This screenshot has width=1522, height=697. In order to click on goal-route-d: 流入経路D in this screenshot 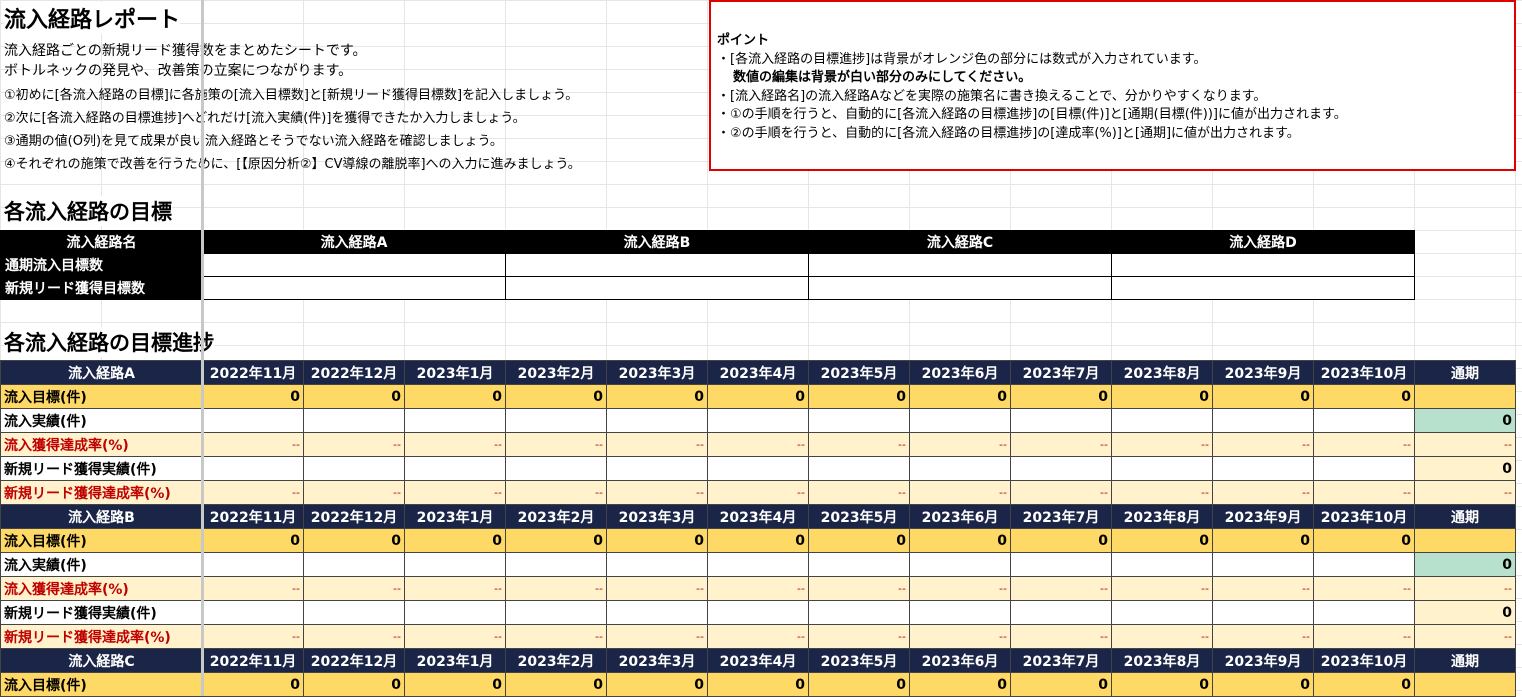, I will do `click(1263, 242)`.